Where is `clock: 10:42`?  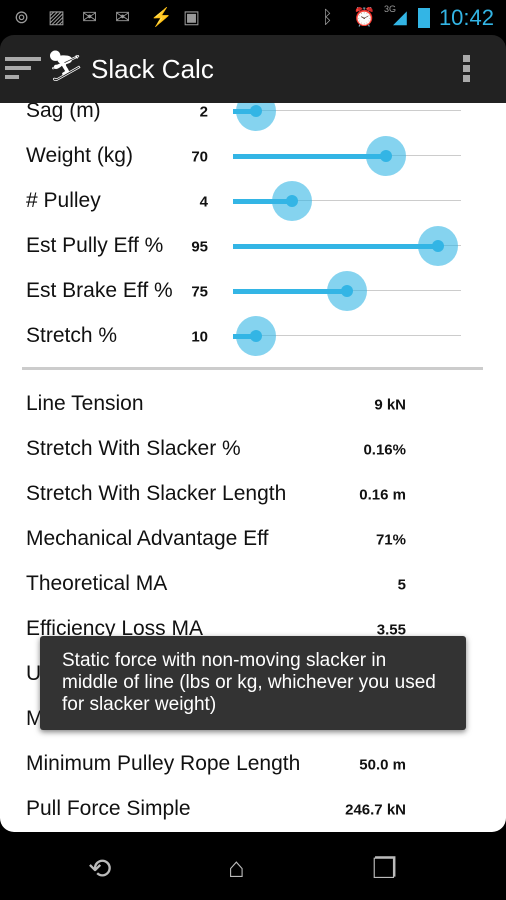
clock: 10:42 is located at coordinates (466, 17).